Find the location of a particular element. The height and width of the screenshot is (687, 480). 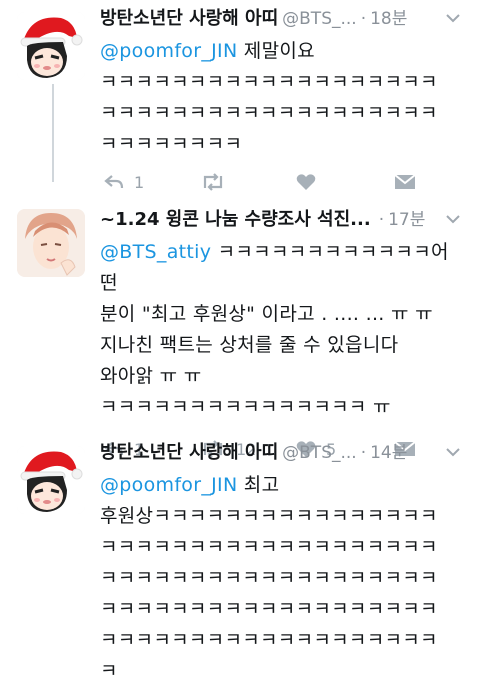

tweet-text-line: 지나친 팩트는 상처를 줄 수 있읍니다 is located at coordinates (249, 345).